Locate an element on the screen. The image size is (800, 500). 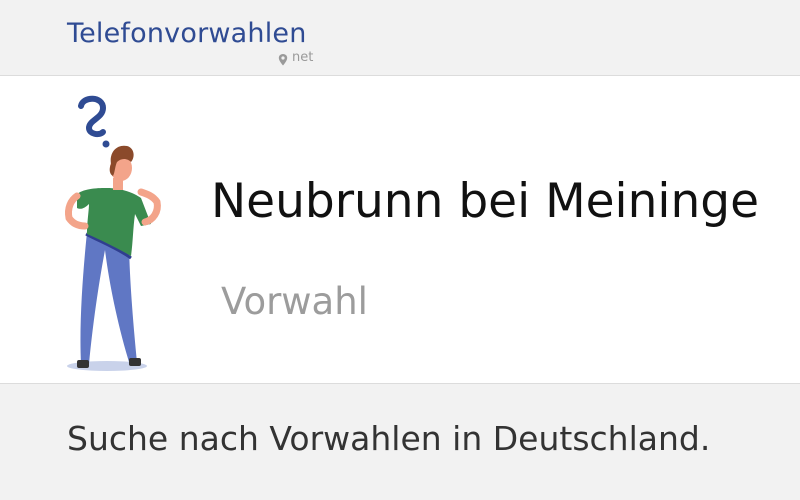
site-logo-link: Telefonvorwahlen net is located at coordinates (197, 43).